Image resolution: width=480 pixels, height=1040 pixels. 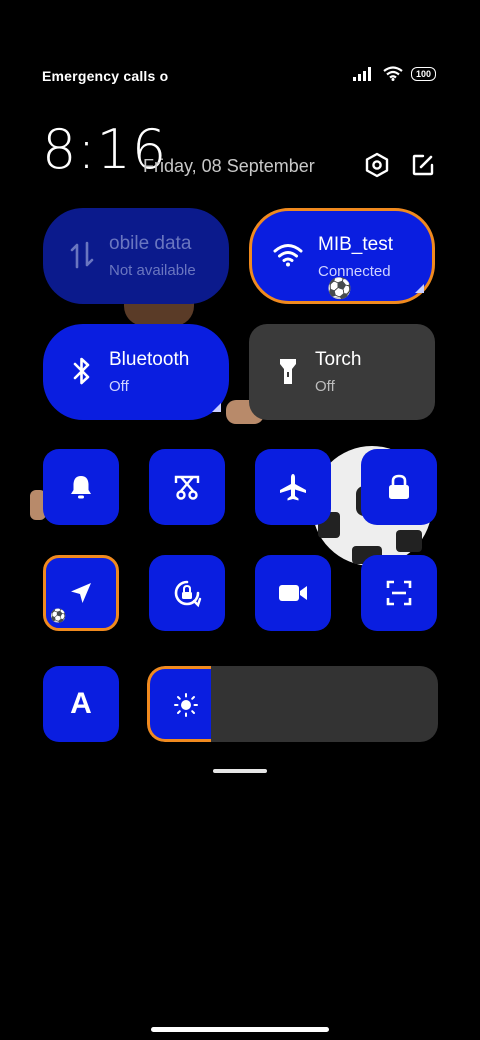 I want to click on rotate-lock-icon, so click(x=188, y=594).